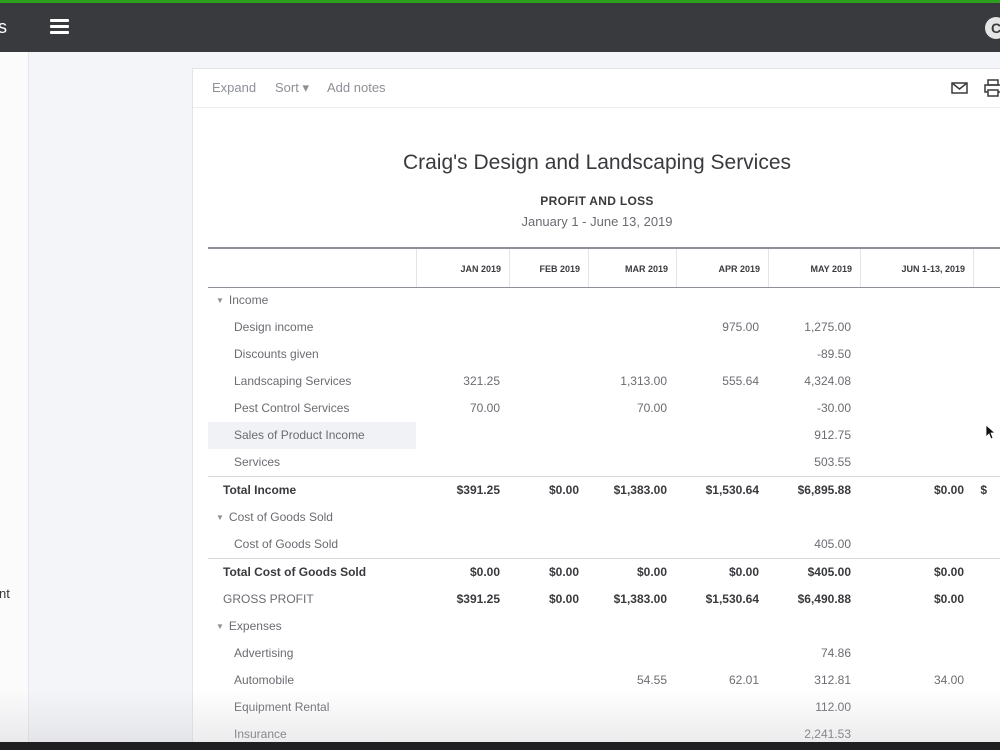  What do you see at coordinates (992, 28) in the screenshot?
I see `user-avatar: C` at bounding box center [992, 28].